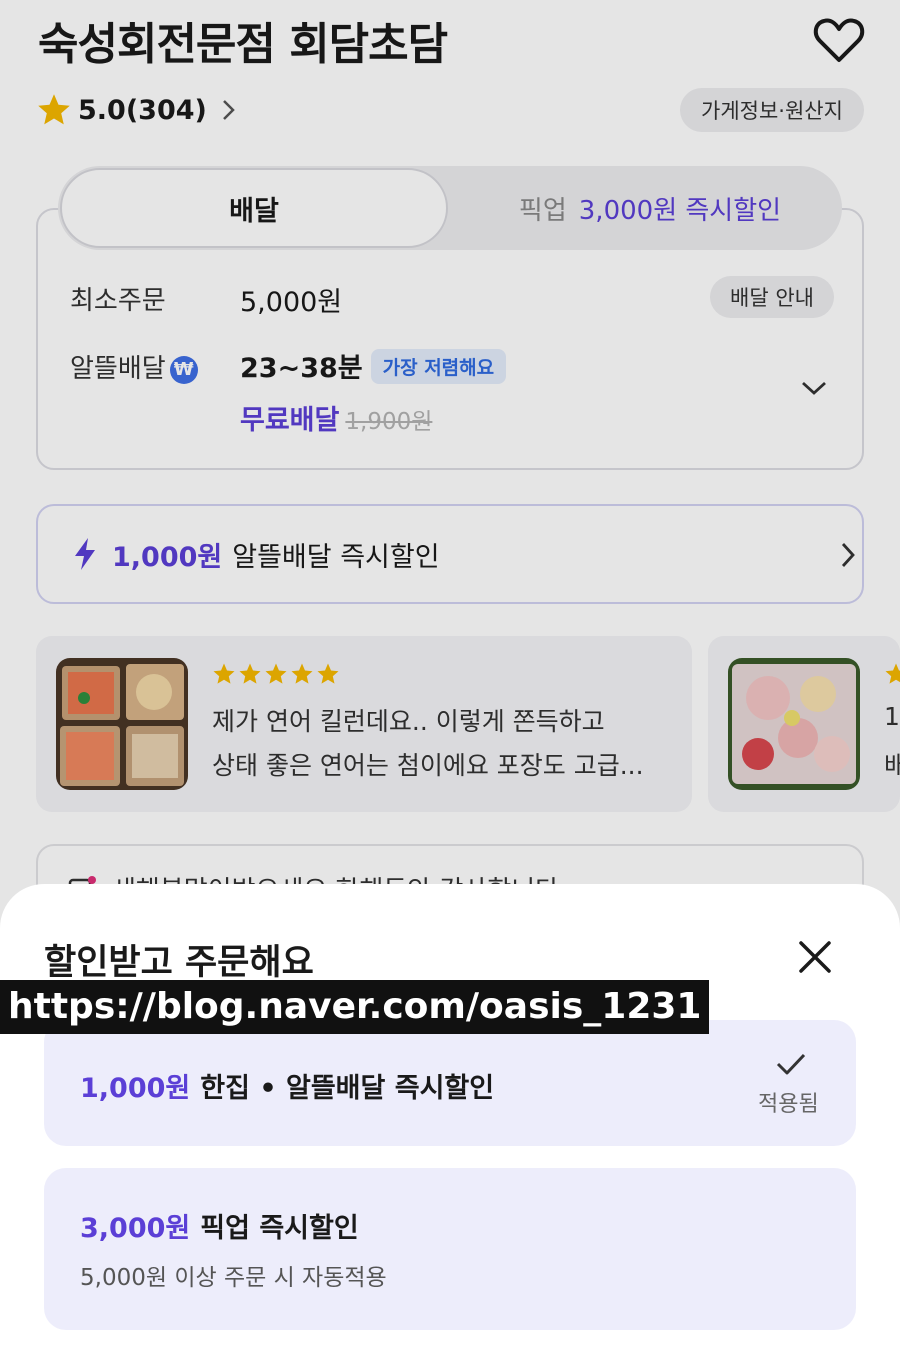  I want to click on close-icon, so click(815, 957).